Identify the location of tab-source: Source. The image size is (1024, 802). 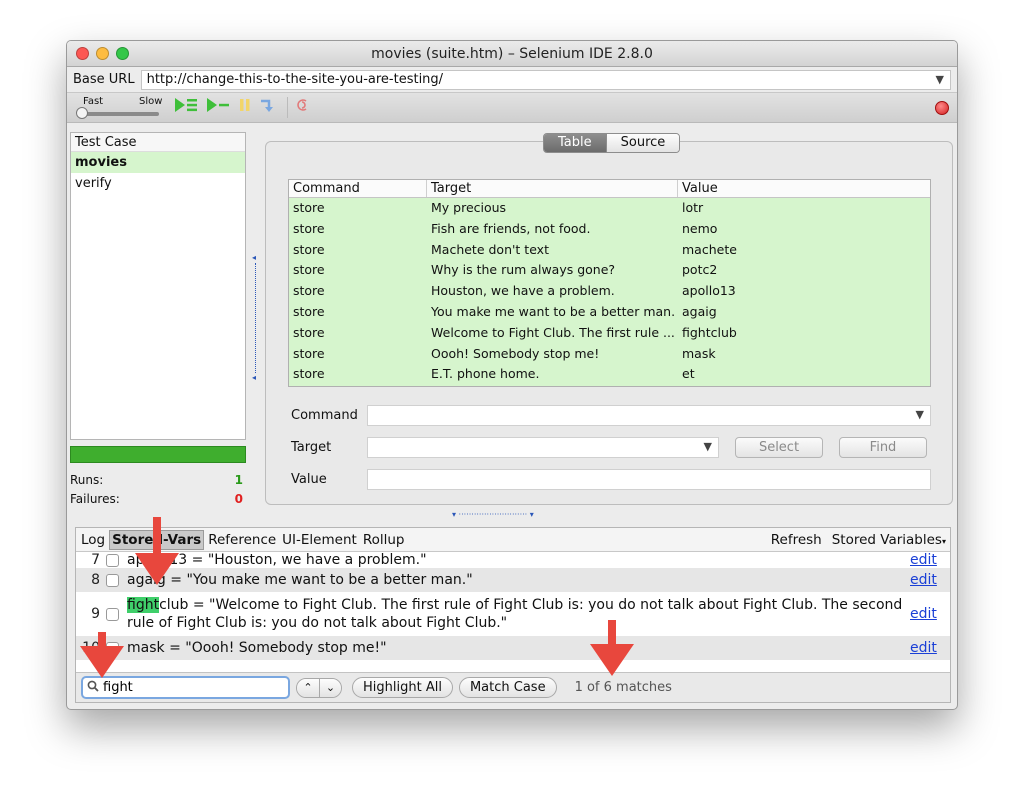
(642, 143).